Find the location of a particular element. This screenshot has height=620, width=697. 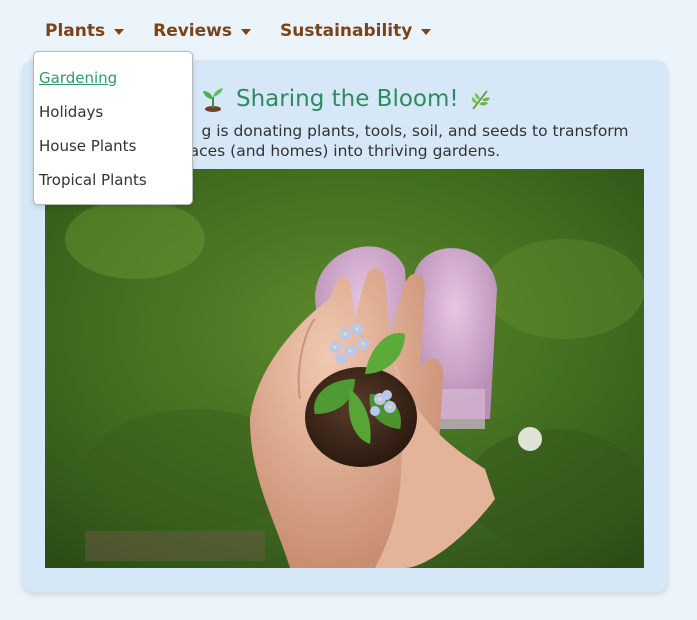

dropdown-item-holidays: Holidays is located at coordinates (113, 119).